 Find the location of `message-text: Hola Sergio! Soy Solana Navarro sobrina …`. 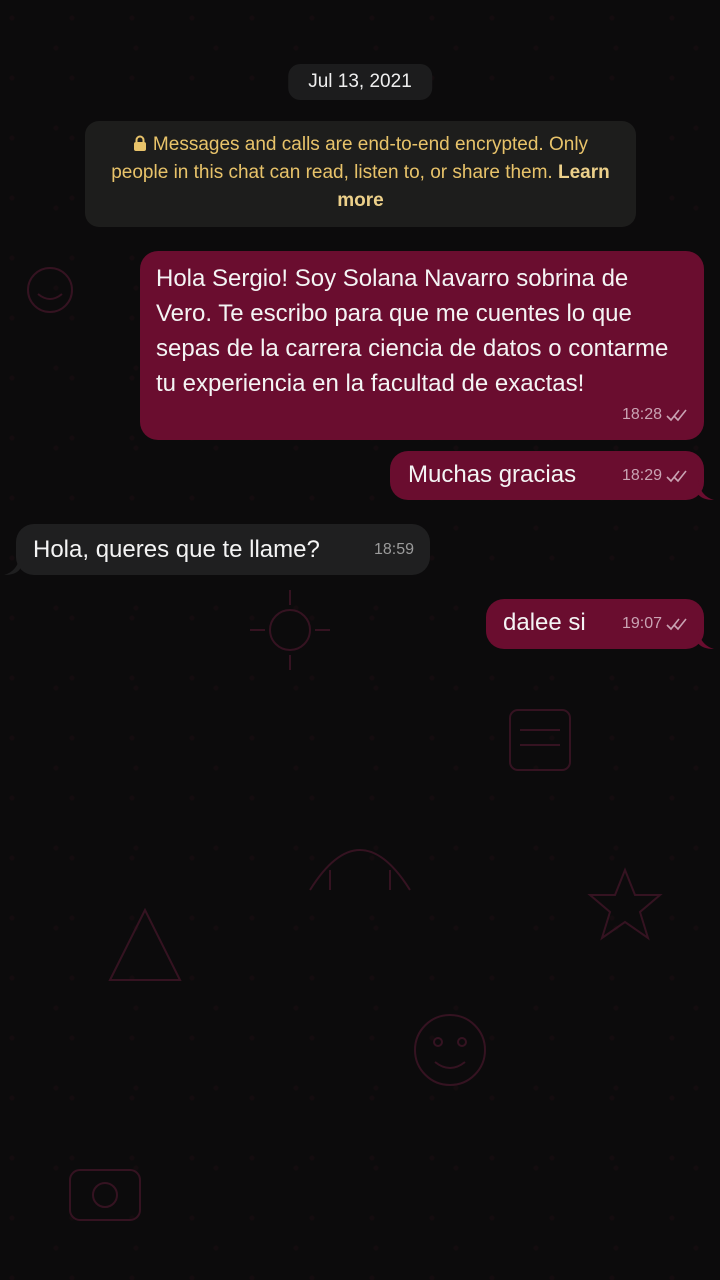

message-text: Hola Sergio! Soy Solana Navarro sobrina … is located at coordinates (412, 331).